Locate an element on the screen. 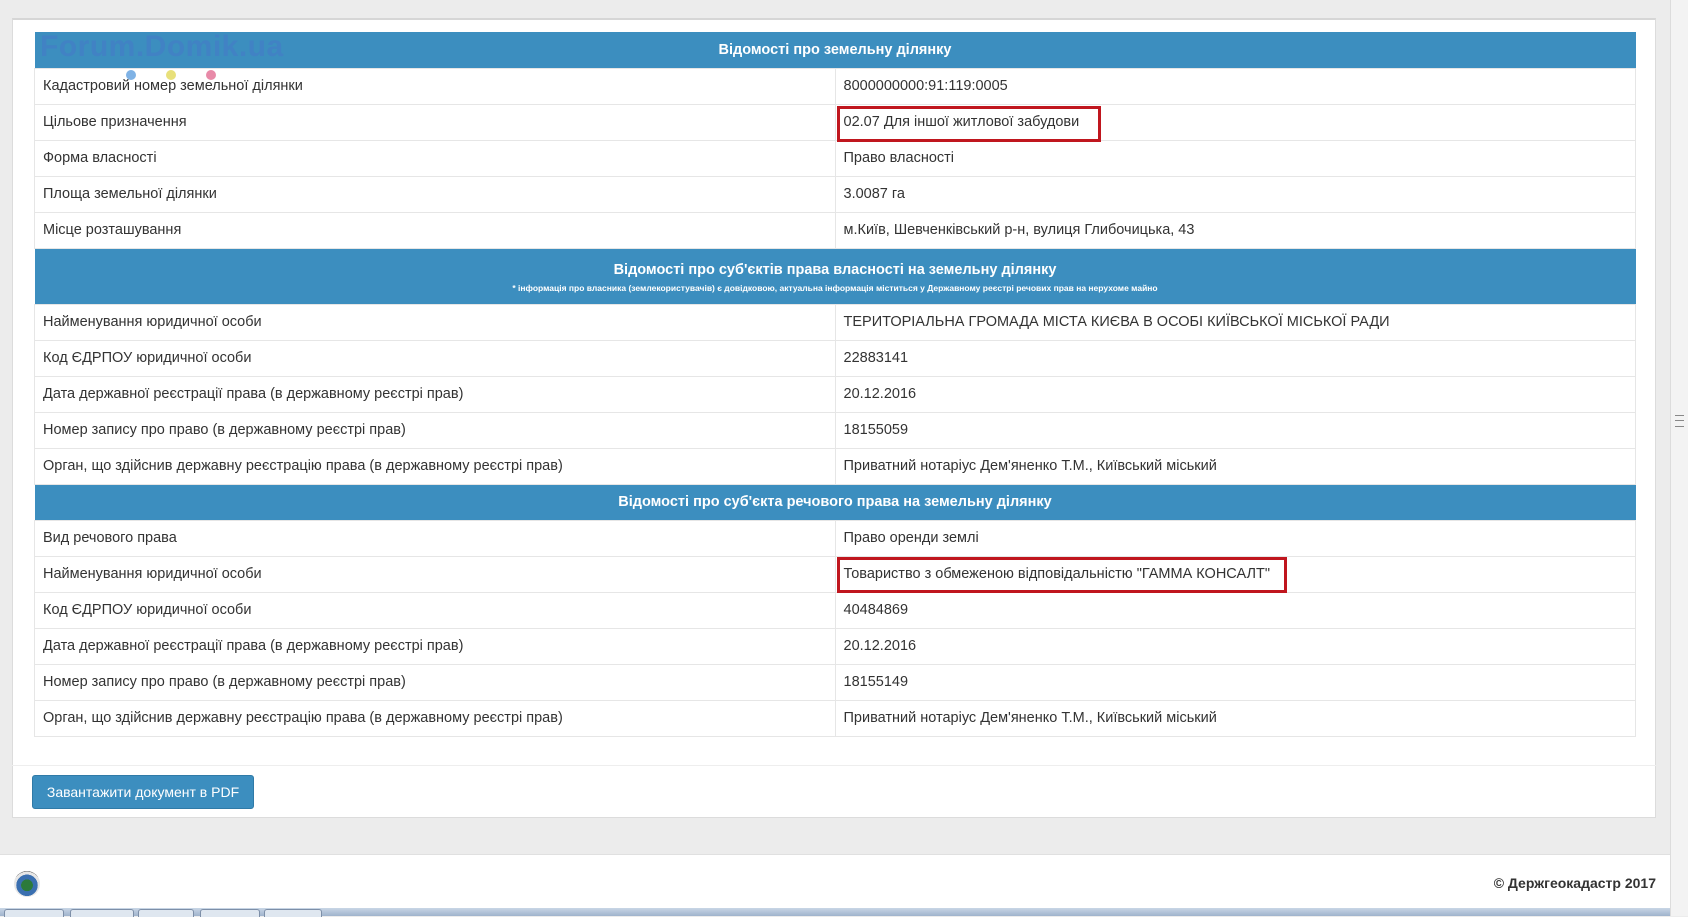  row-value: 22883141 is located at coordinates (1235, 358).